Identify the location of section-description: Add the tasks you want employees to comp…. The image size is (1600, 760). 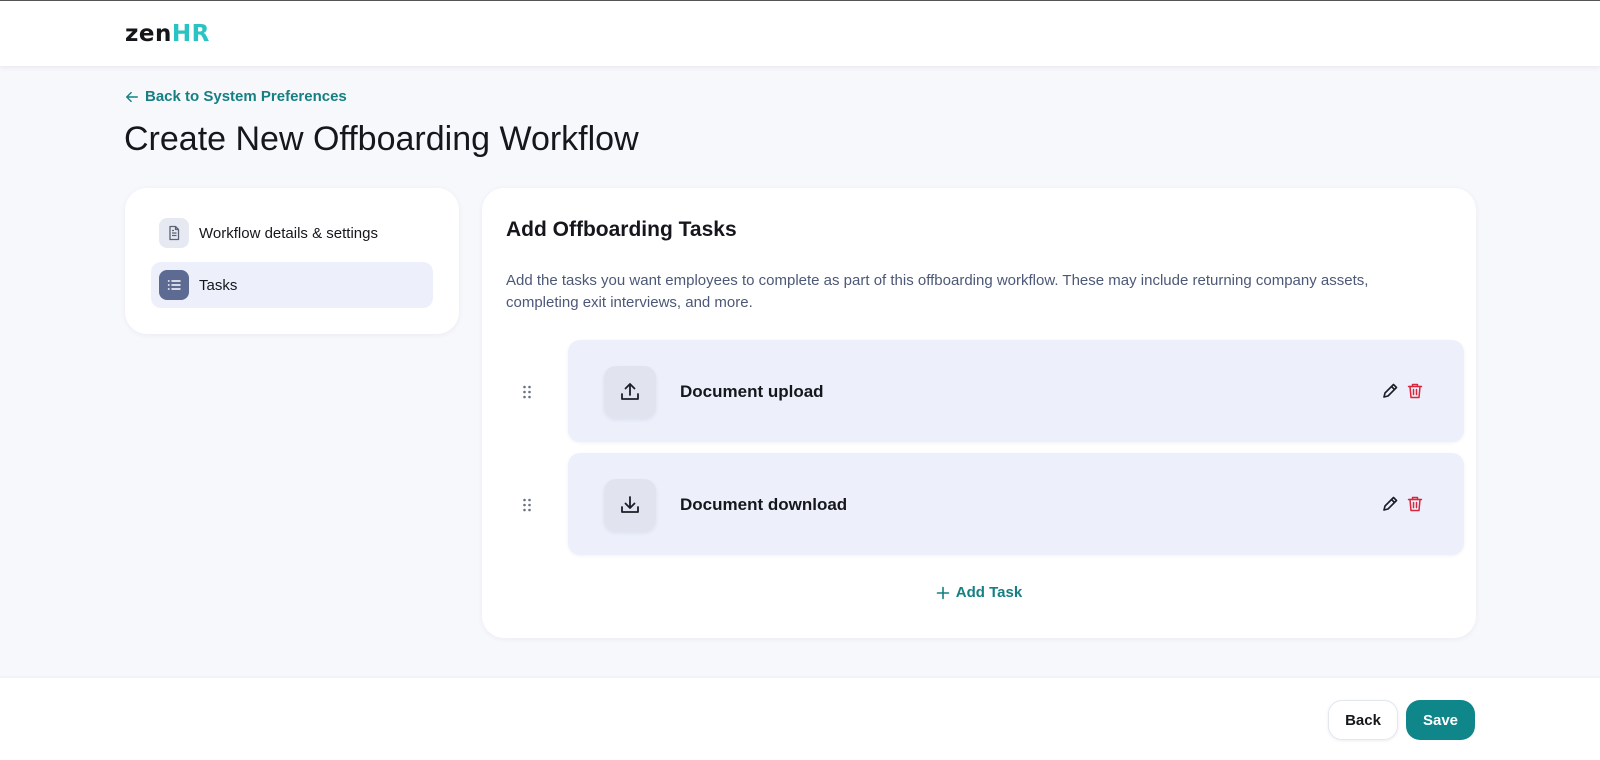
(937, 291).